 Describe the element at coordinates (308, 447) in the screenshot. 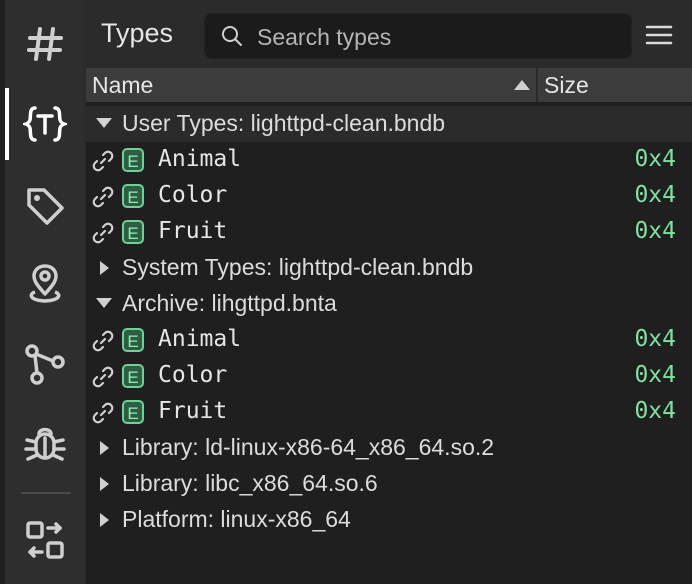

I see `group-label: Library: ld-linux-x86-64_x86_64.so.2` at that location.